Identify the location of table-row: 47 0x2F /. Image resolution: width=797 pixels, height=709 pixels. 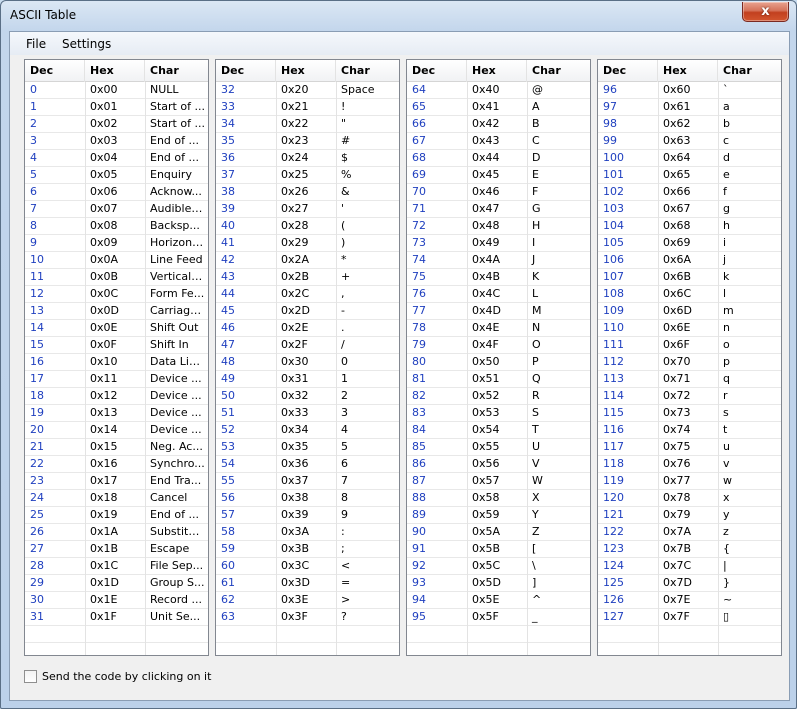
(307, 345).